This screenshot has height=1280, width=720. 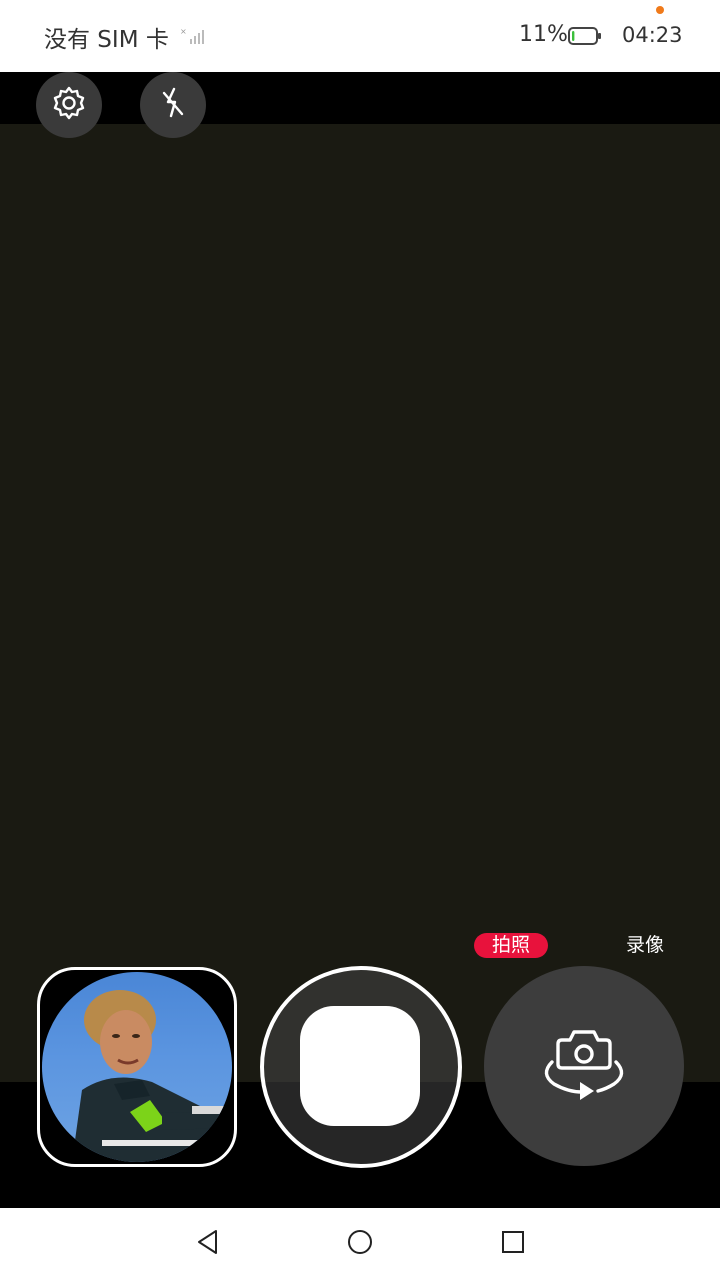 I want to click on shutter-button, so click(x=360, y=1066).